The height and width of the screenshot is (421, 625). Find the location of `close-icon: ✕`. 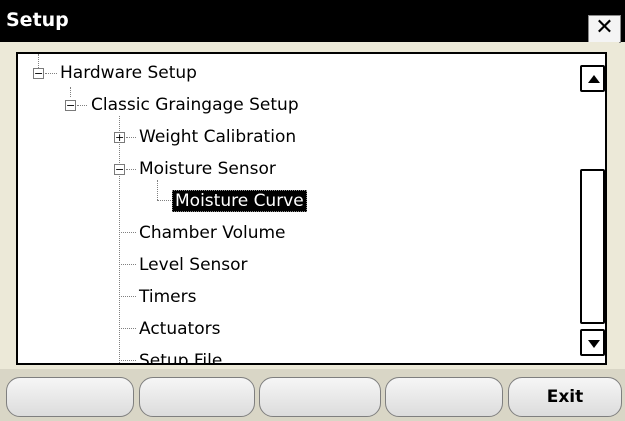

close-icon: ✕ is located at coordinates (604, 27).